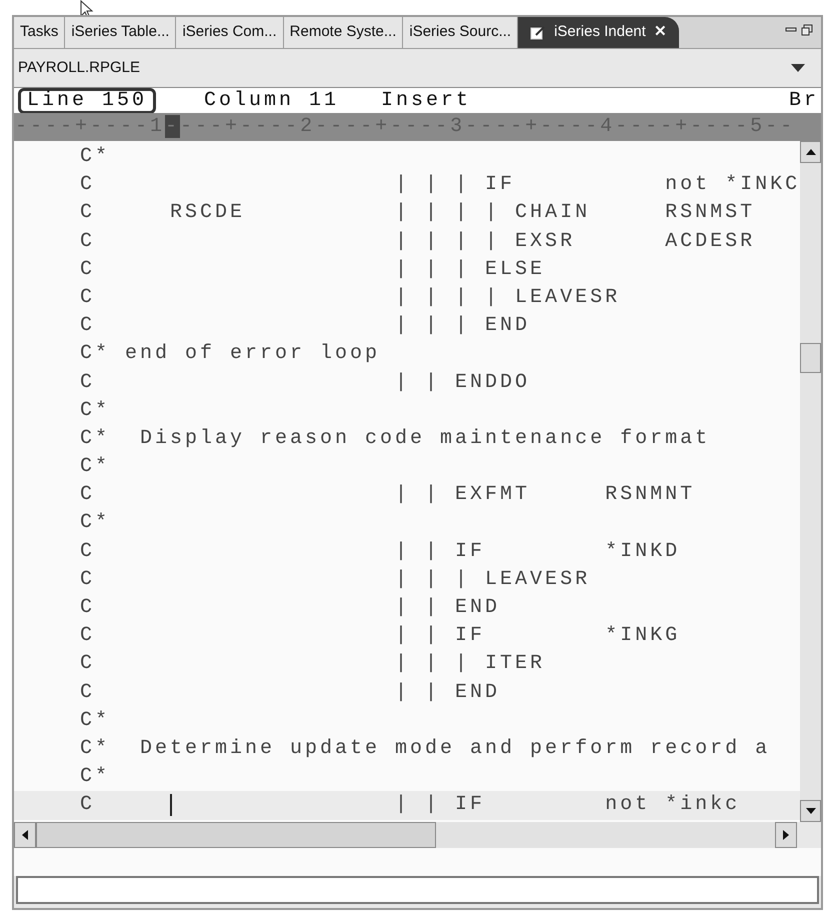 The image size is (825, 914). I want to click on file-name: PAYROLL.RPGLE, so click(79, 68).